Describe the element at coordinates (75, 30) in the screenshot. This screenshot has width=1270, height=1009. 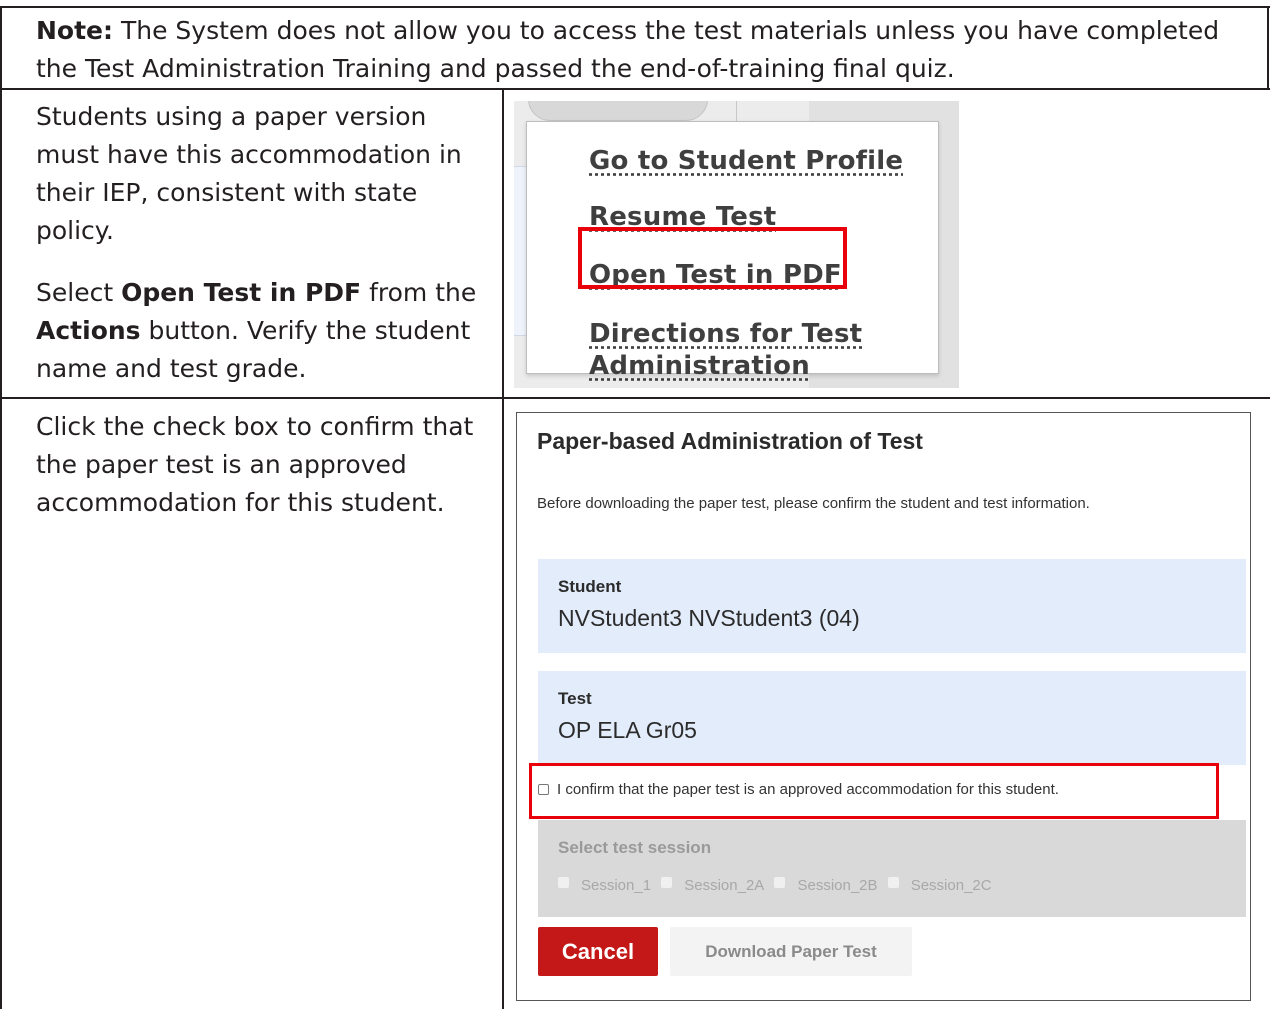
I see `note-label: Note:` at that location.